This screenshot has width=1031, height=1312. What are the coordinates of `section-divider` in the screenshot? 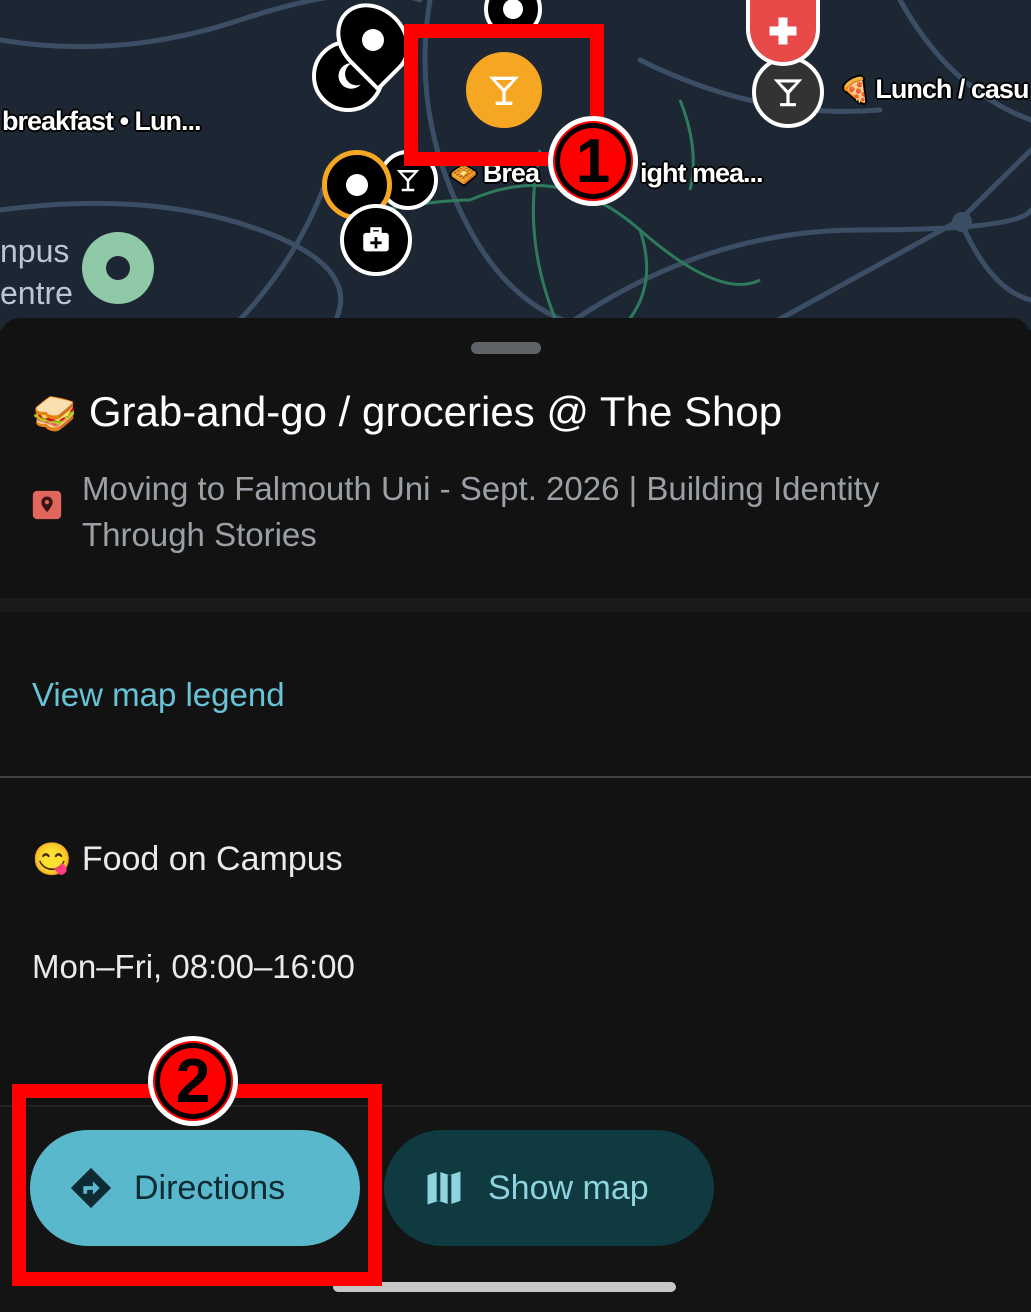 It's located at (515, 605).